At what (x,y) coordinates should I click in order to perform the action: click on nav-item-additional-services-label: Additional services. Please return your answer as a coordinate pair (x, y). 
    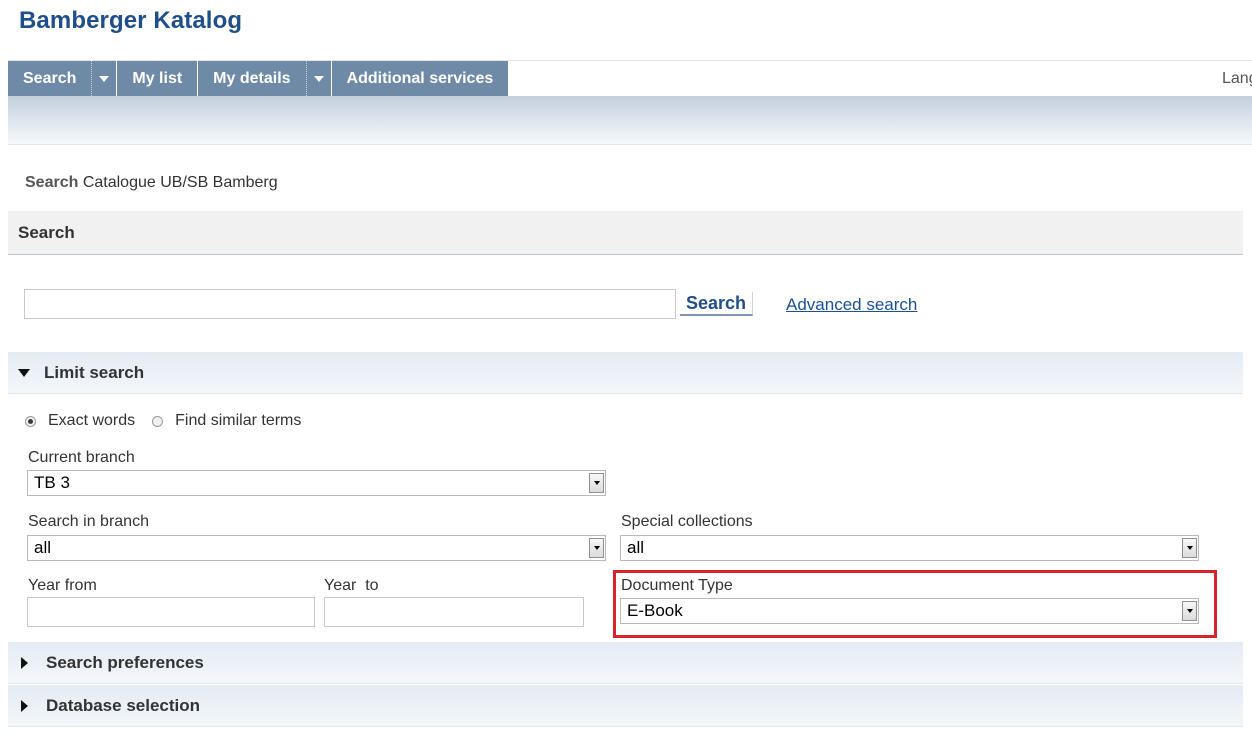
    Looking at the image, I should click on (420, 78).